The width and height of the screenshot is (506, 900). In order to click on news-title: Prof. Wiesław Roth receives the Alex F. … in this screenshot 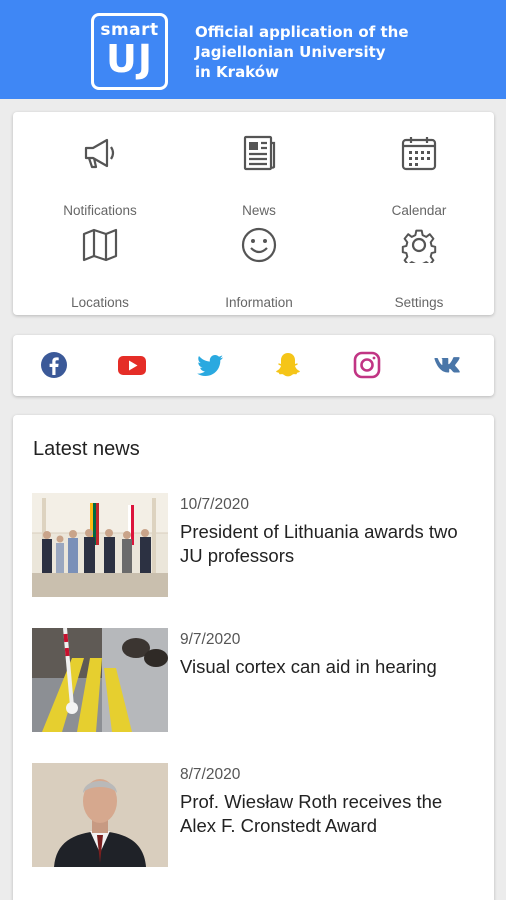, I will do `click(311, 813)`.